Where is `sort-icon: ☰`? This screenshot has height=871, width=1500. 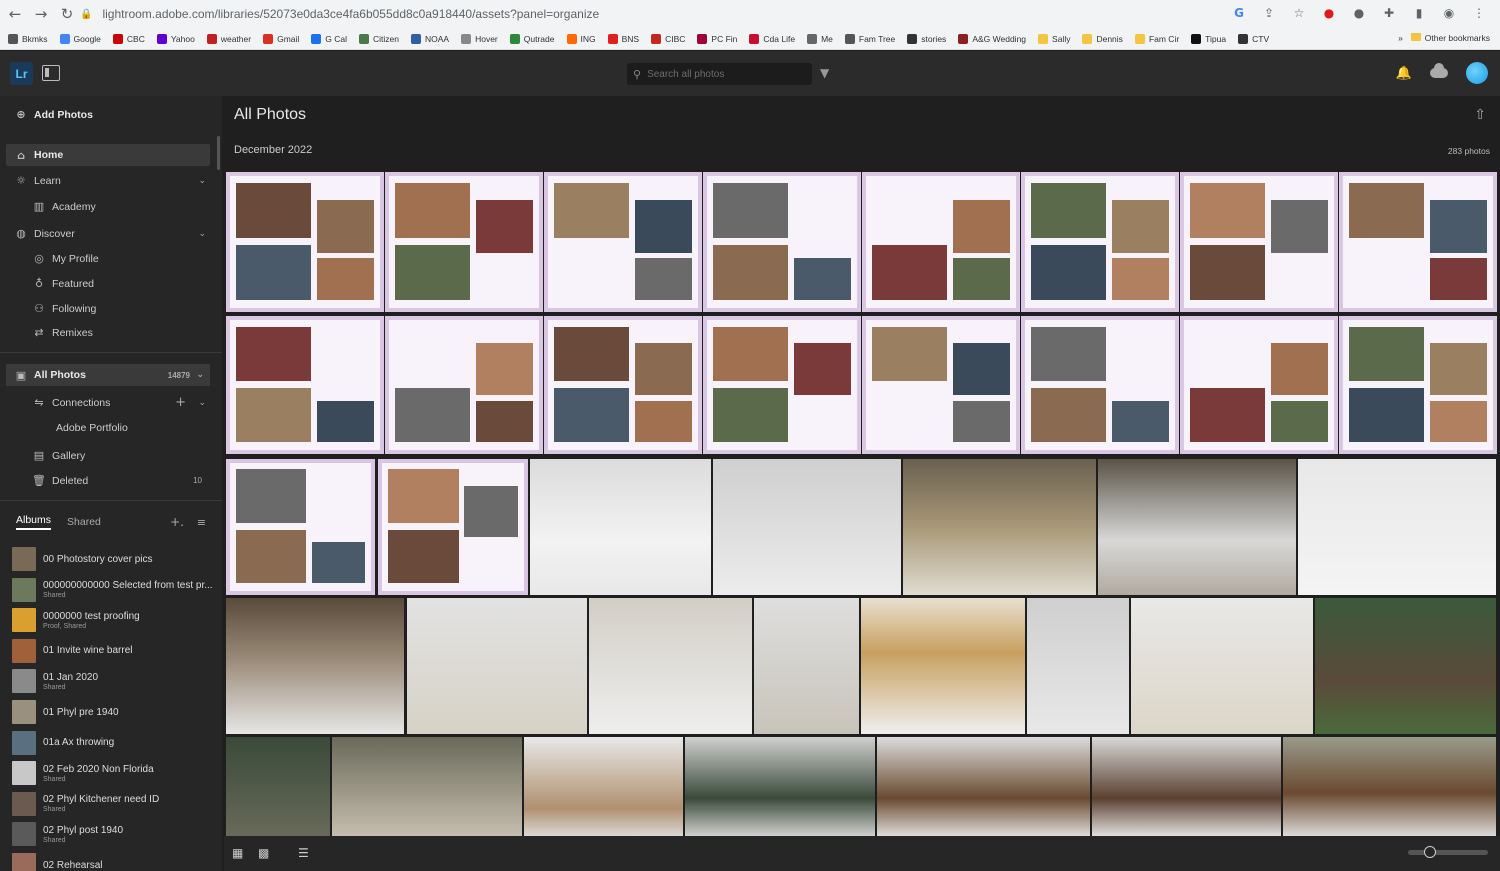 sort-icon: ☰ is located at coordinates (303, 853).